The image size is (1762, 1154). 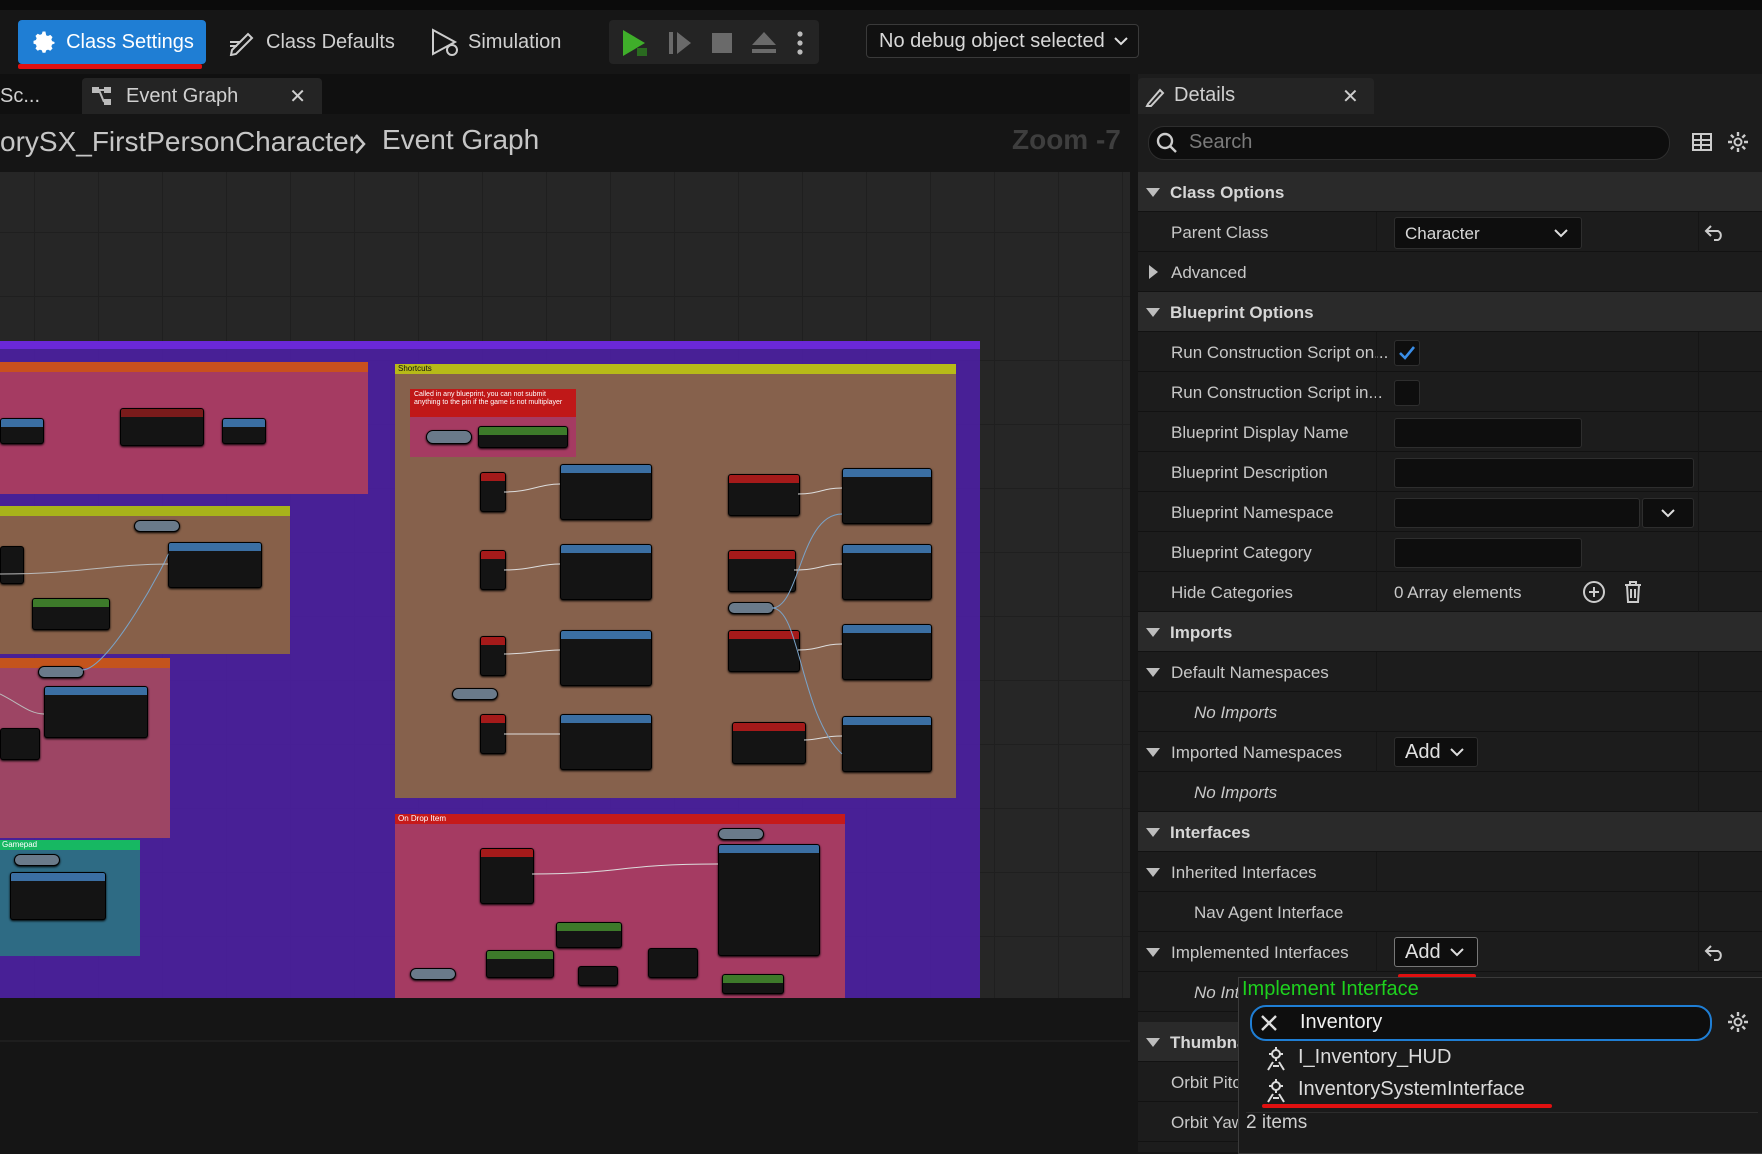 I want to click on row-inherited-interfaces: Inherited Interfaces, so click(x=1450, y=872).